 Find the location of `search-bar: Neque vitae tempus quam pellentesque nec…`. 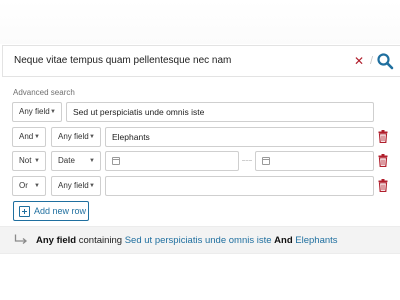

search-bar: Neque vitae tempus quam pellentesque nec… is located at coordinates (201, 61).